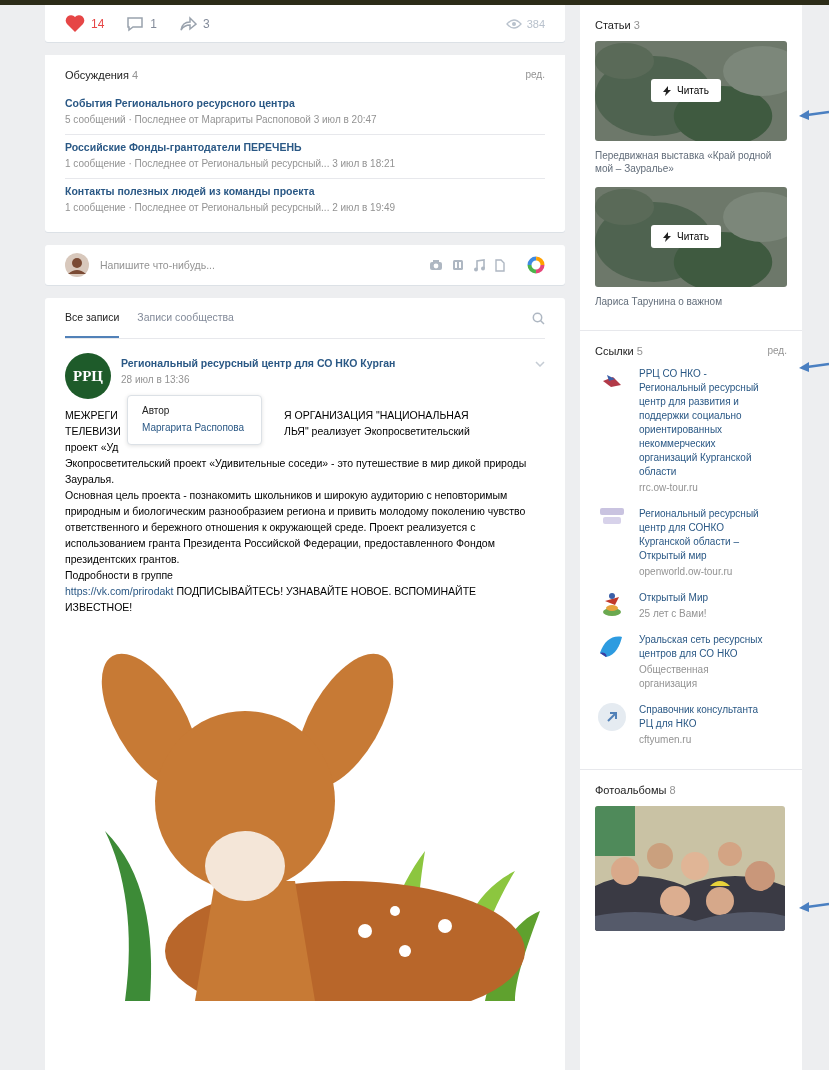 The width and height of the screenshot is (829, 1070). What do you see at coordinates (691, 162) in the screenshot?
I see `article-title: Передвижная выставка «Край родной мой – Зауралье»` at bounding box center [691, 162].